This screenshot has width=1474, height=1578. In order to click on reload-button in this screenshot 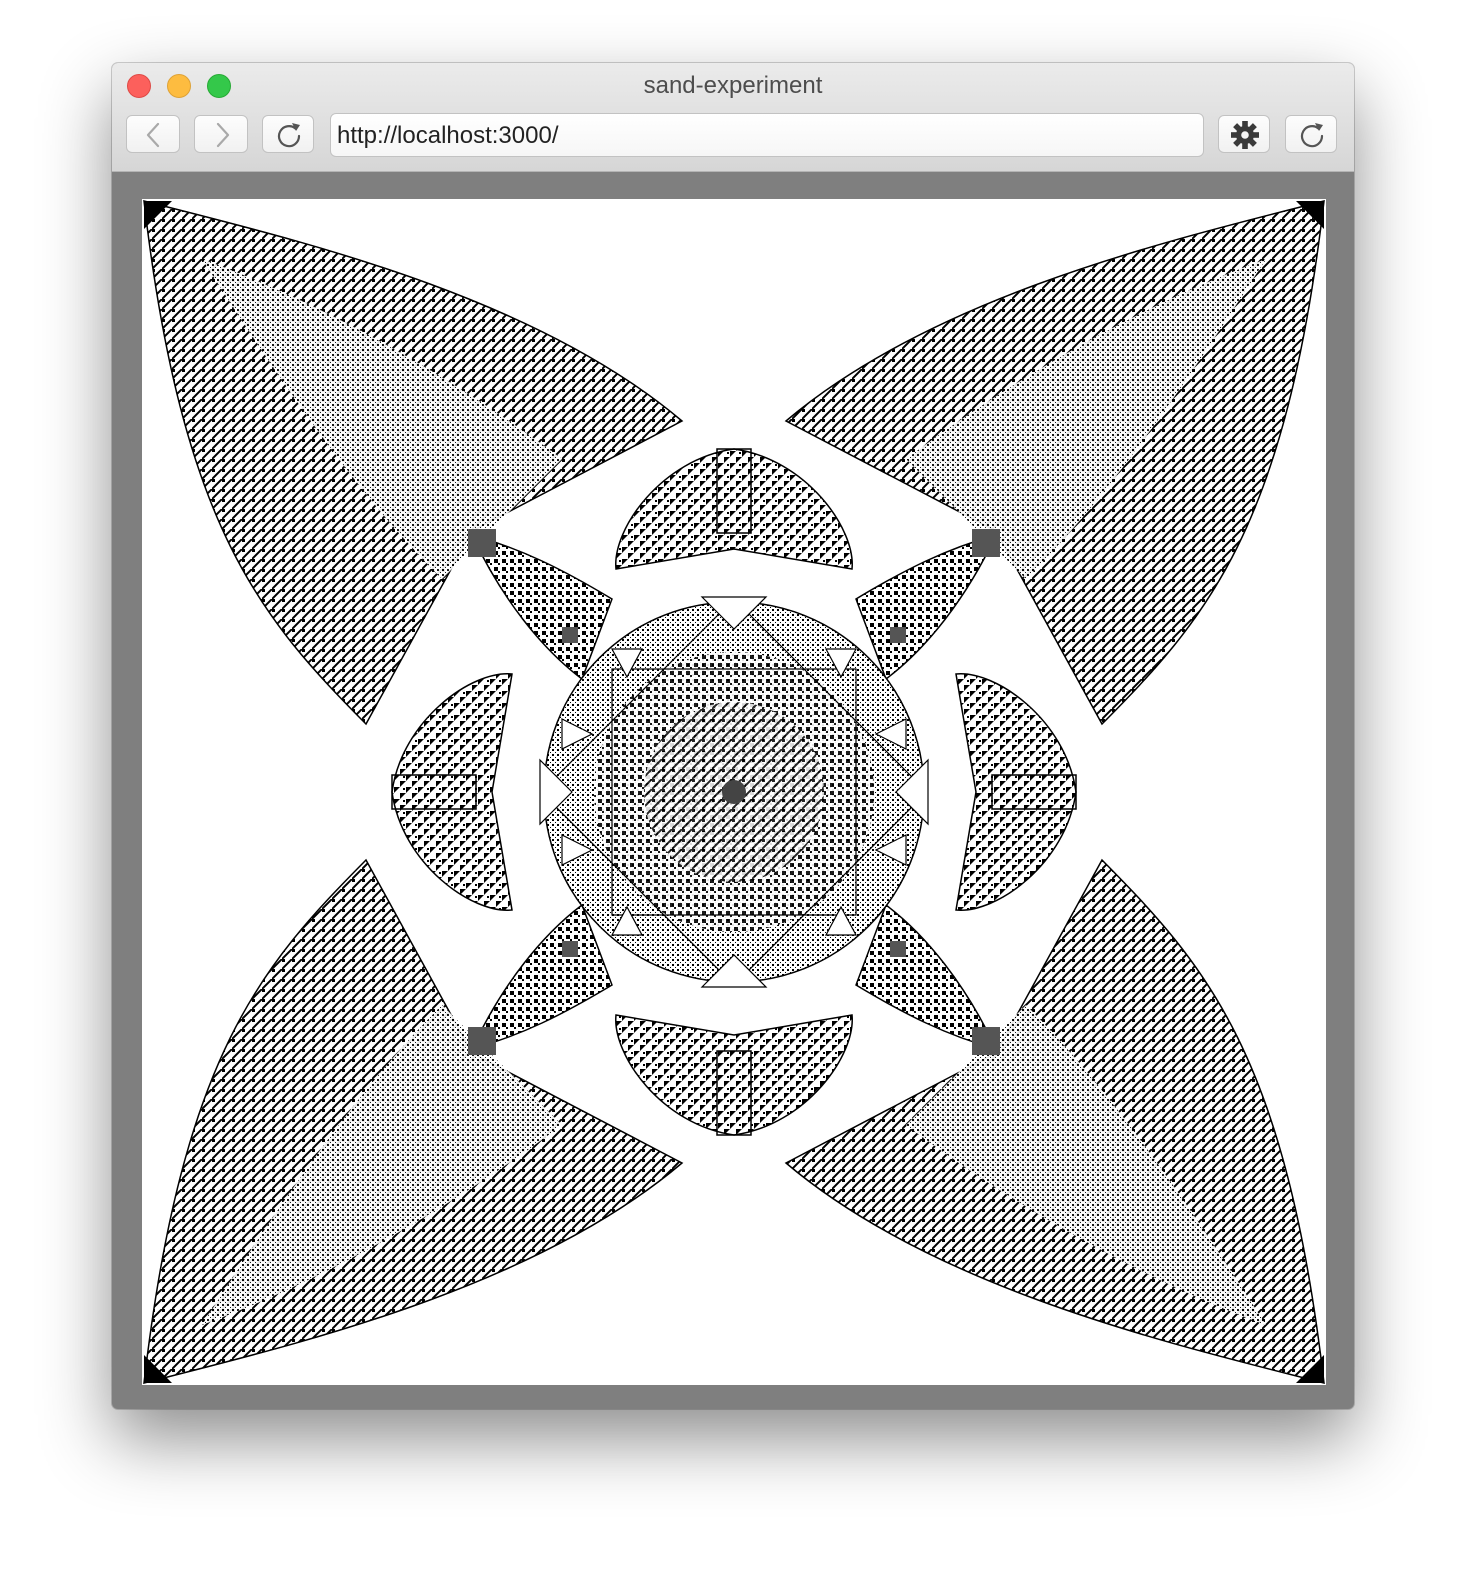, I will do `click(288, 134)`.